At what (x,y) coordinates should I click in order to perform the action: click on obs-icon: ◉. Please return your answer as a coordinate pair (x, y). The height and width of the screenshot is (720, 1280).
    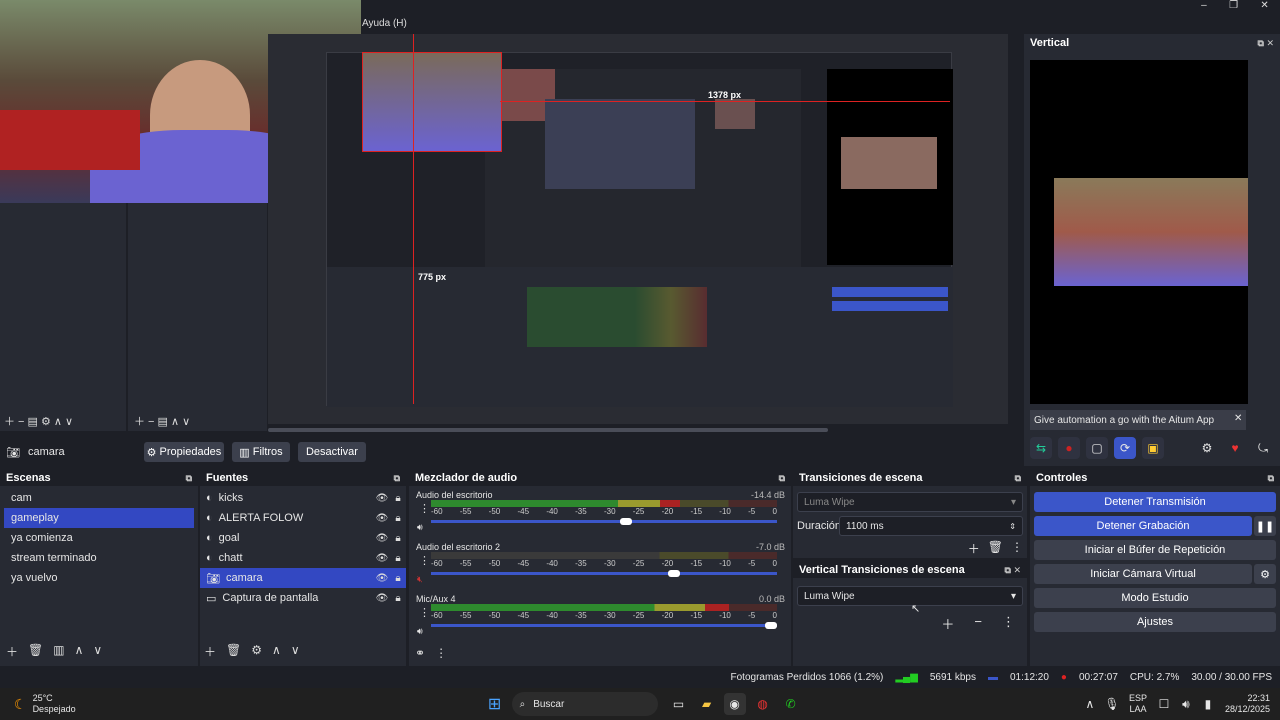
    Looking at the image, I should click on (734, 704).